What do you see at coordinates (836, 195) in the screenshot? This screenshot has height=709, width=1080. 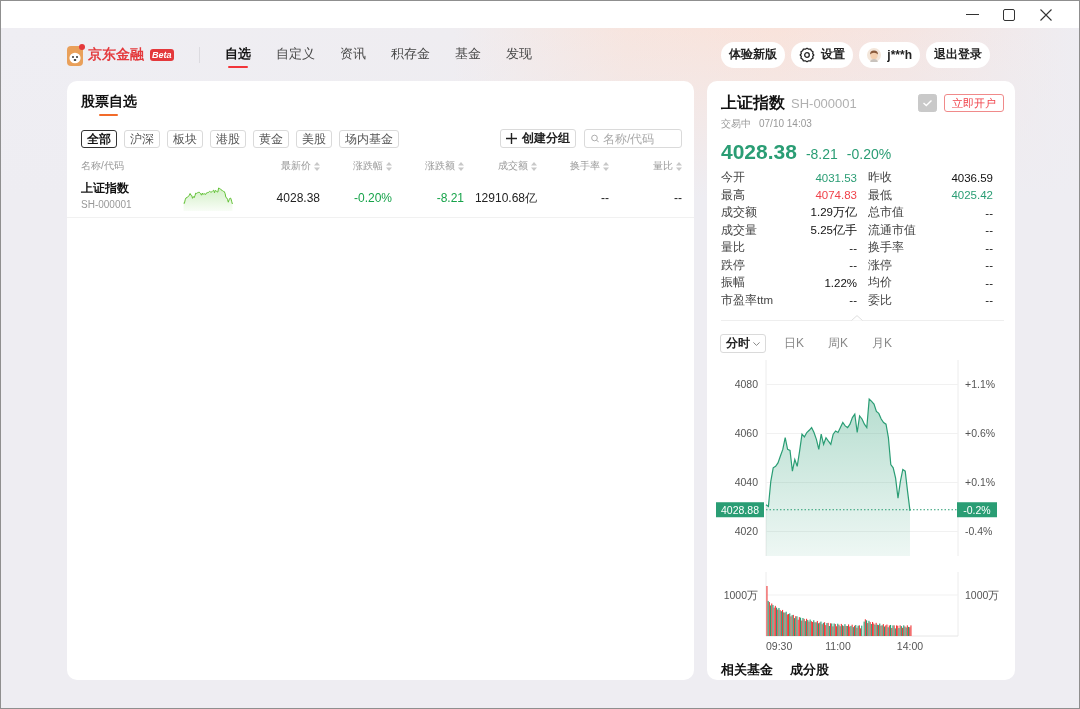 I see `stat-value: 4074.83` at bounding box center [836, 195].